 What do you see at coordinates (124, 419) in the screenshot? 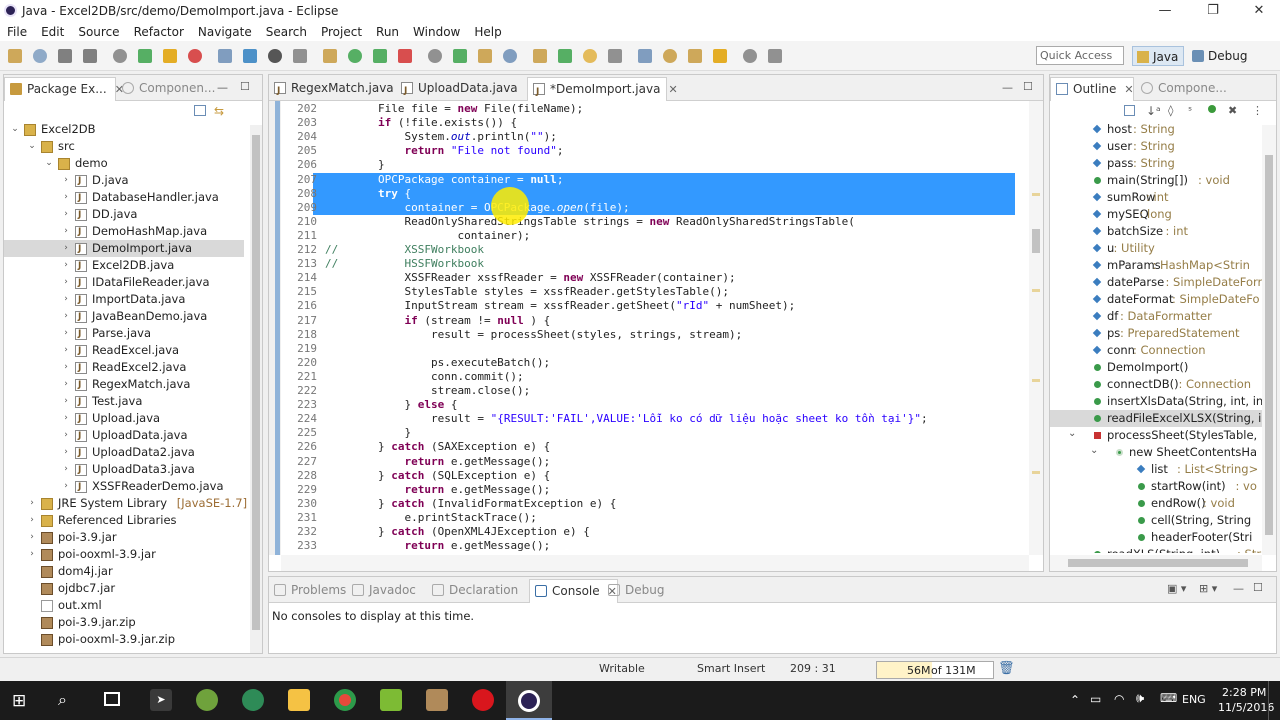
I see `tree-item: › Upload.java` at bounding box center [124, 419].